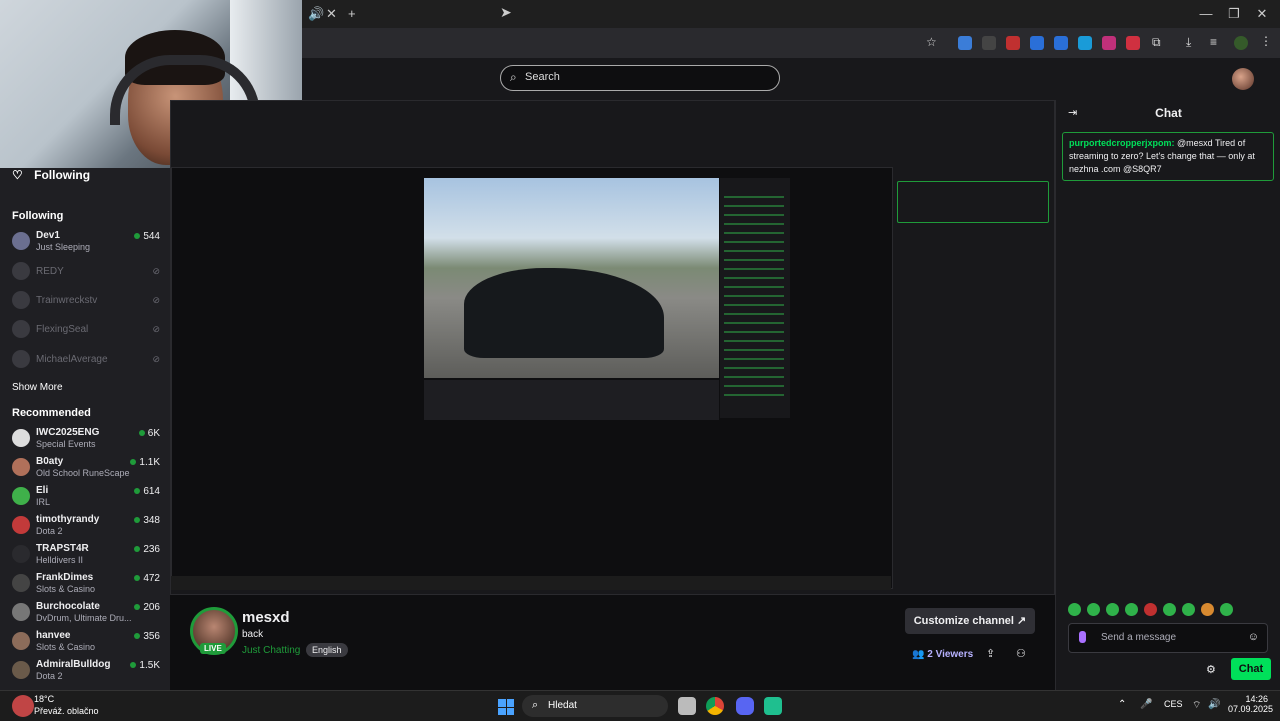 Image resolution: width=1280 pixels, height=721 pixels. Describe the element at coordinates (87, 330) in the screenshot. I see `sidebar-channel-flexingseal: FlexingSeal ⊘` at that location.